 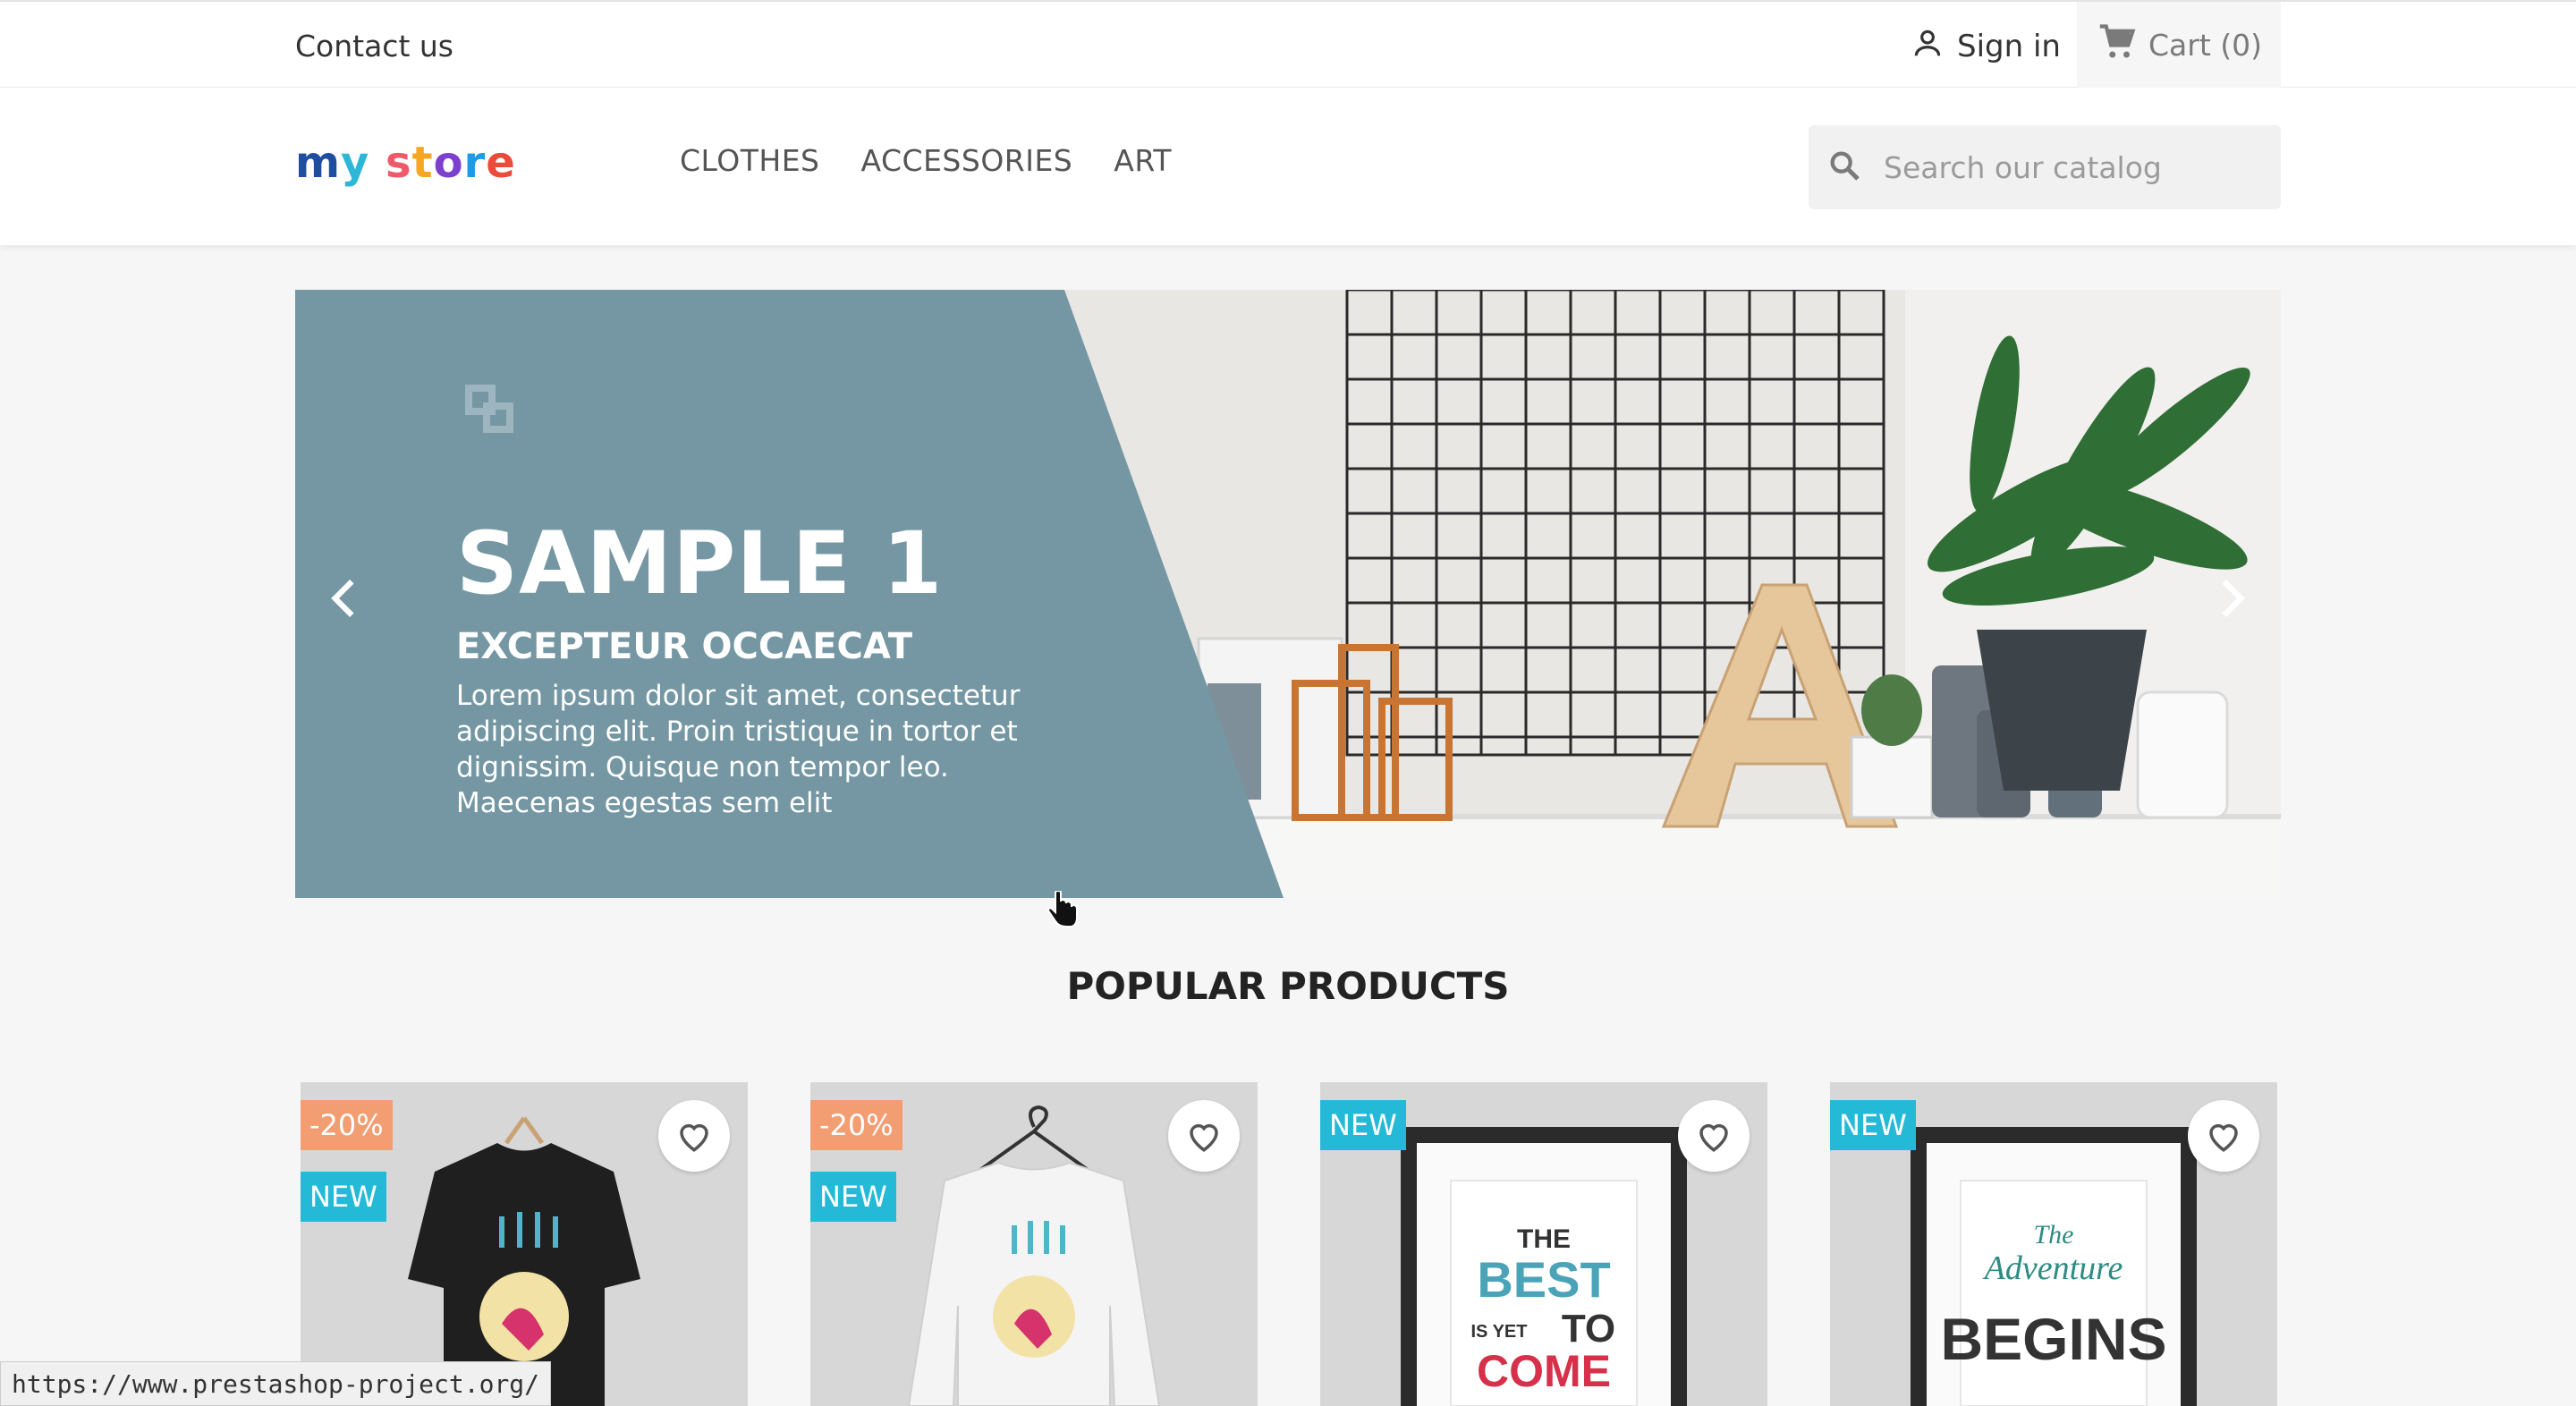 I want to click on poster-word: The, so click(x=2054, y=1235).